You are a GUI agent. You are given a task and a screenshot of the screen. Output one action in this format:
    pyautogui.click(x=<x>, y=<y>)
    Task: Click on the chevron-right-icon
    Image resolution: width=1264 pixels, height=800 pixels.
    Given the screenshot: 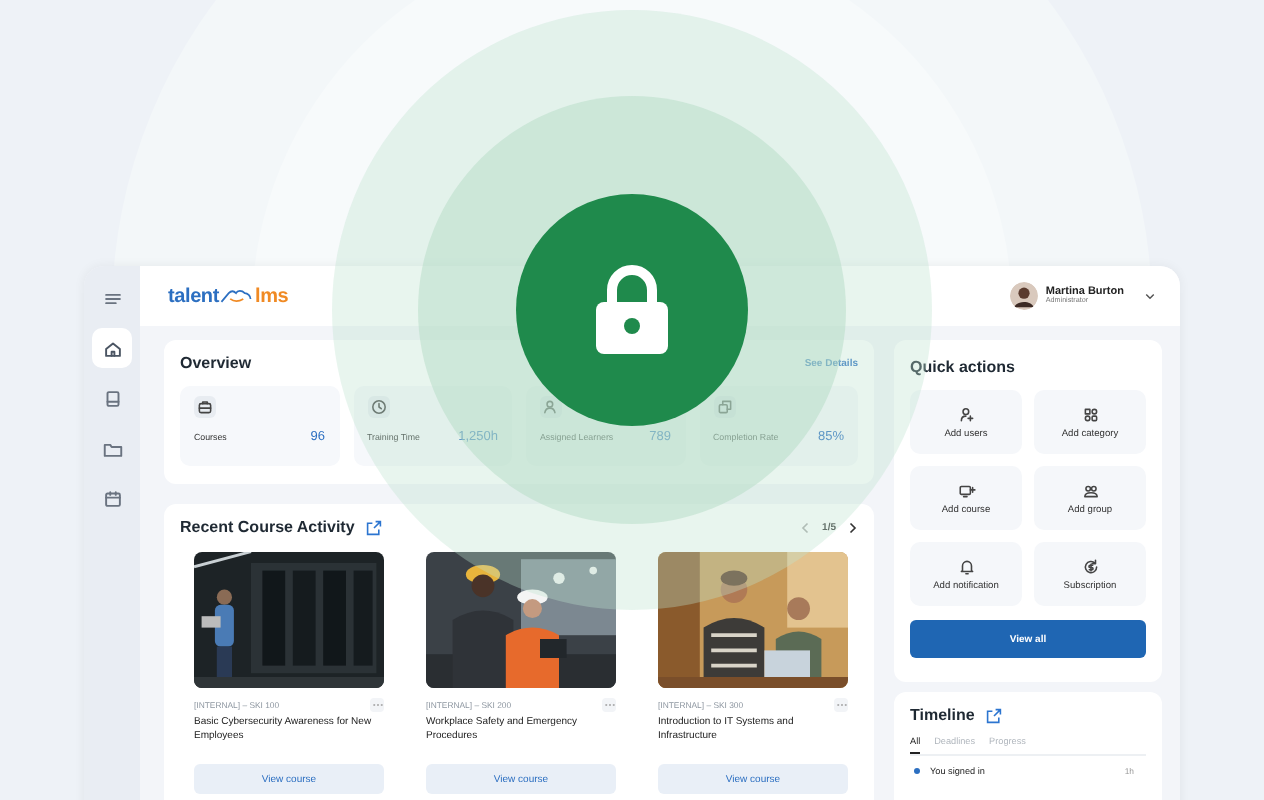 What is the action you would take?
    pyautogui.click(x=852, y=527)
    